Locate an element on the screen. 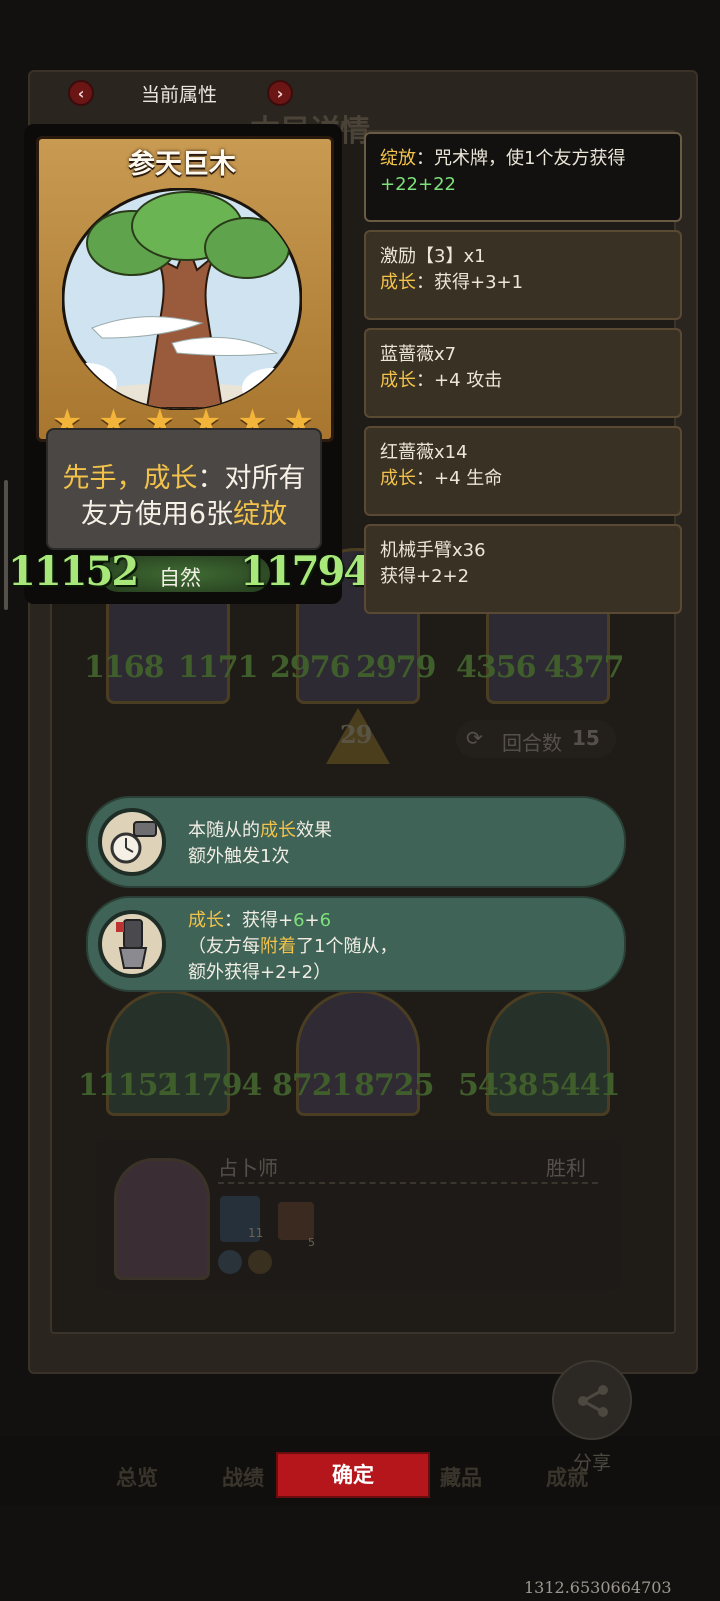 The image size is (720, 1601). tree-portrait is located at coordinates (182, 299).